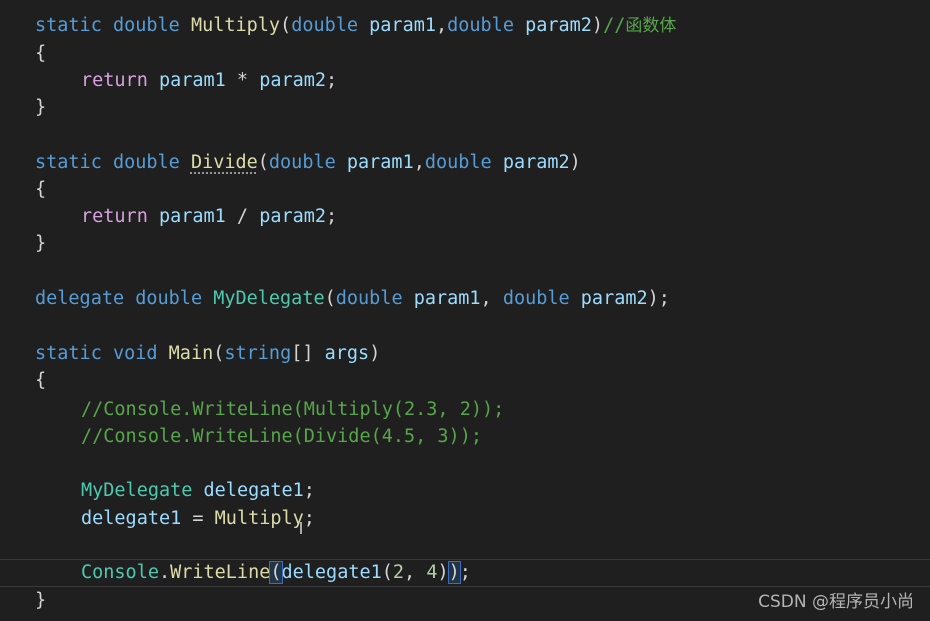  What do you see at coordinates (80, 298) in the screenshot?
I see `keyword-delegate: delegate` at bounding box center [80, 298].